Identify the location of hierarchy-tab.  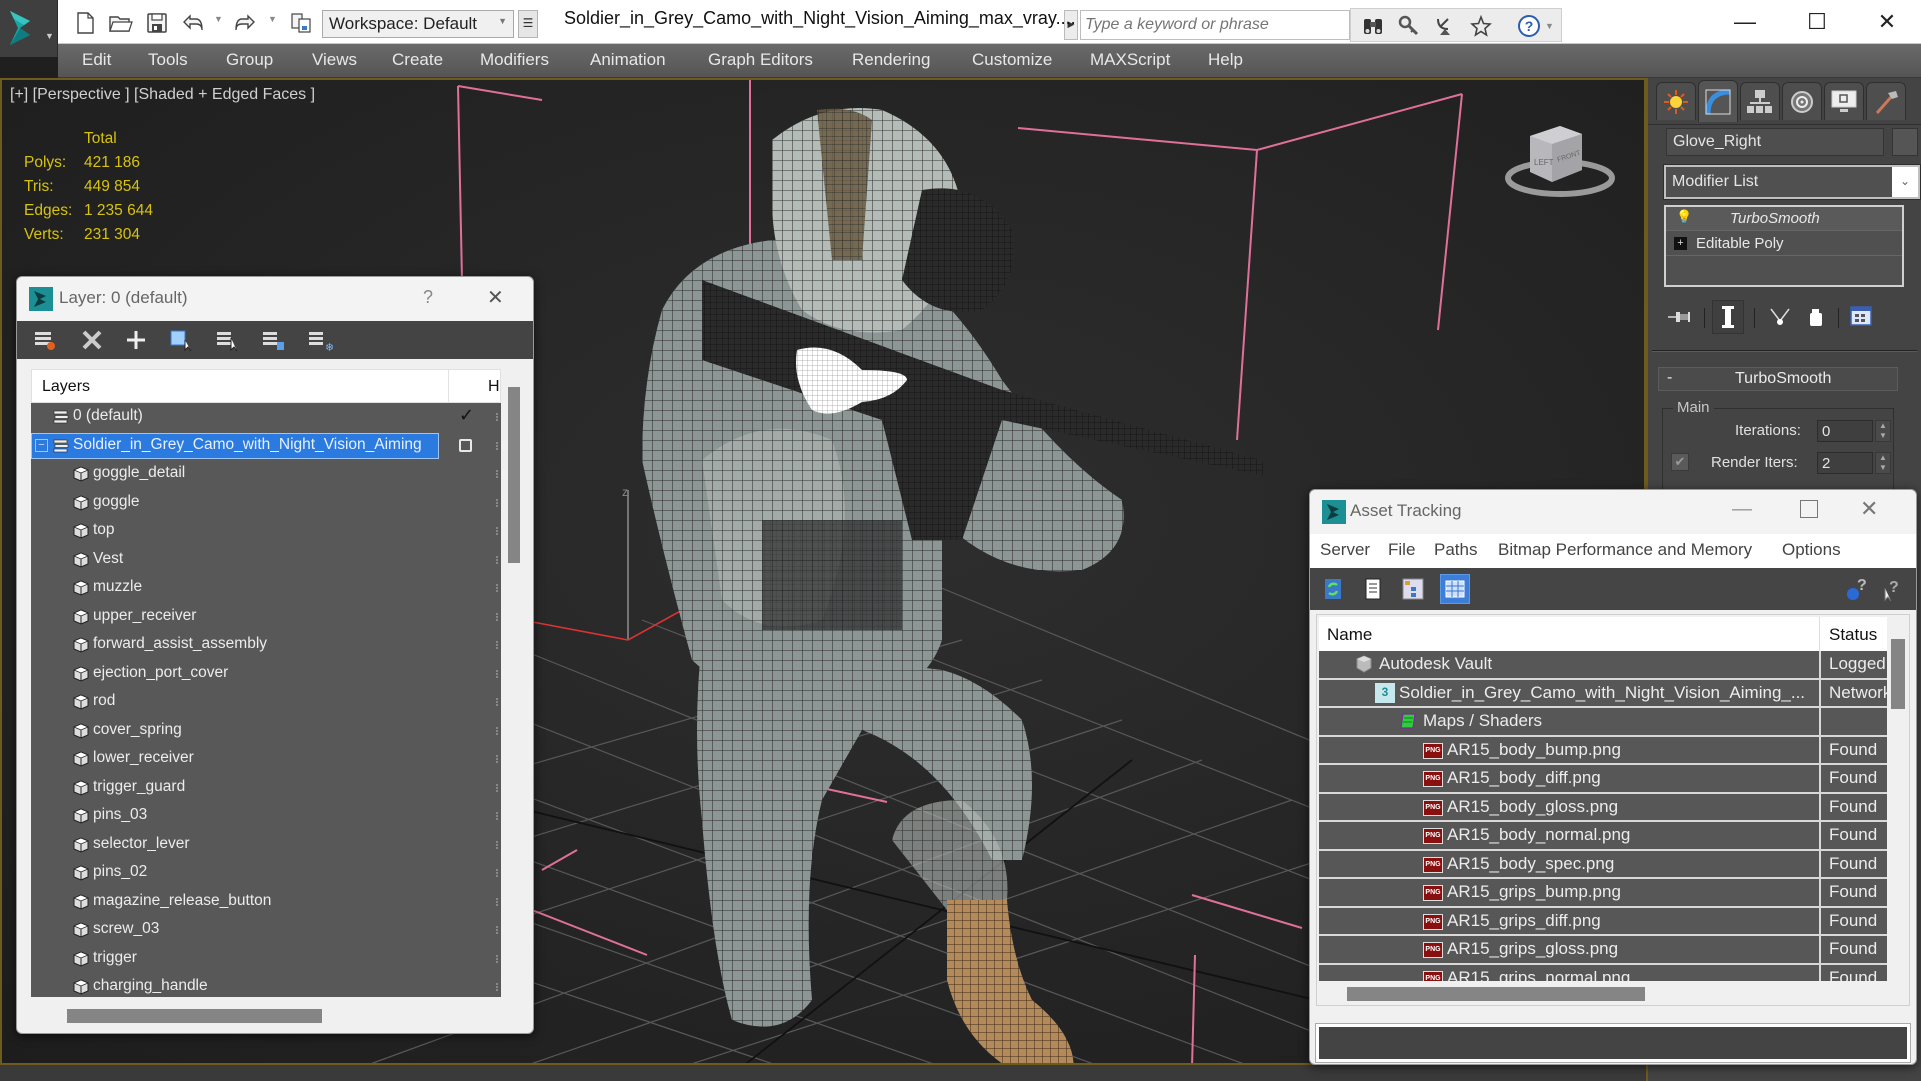
(1760, 101).